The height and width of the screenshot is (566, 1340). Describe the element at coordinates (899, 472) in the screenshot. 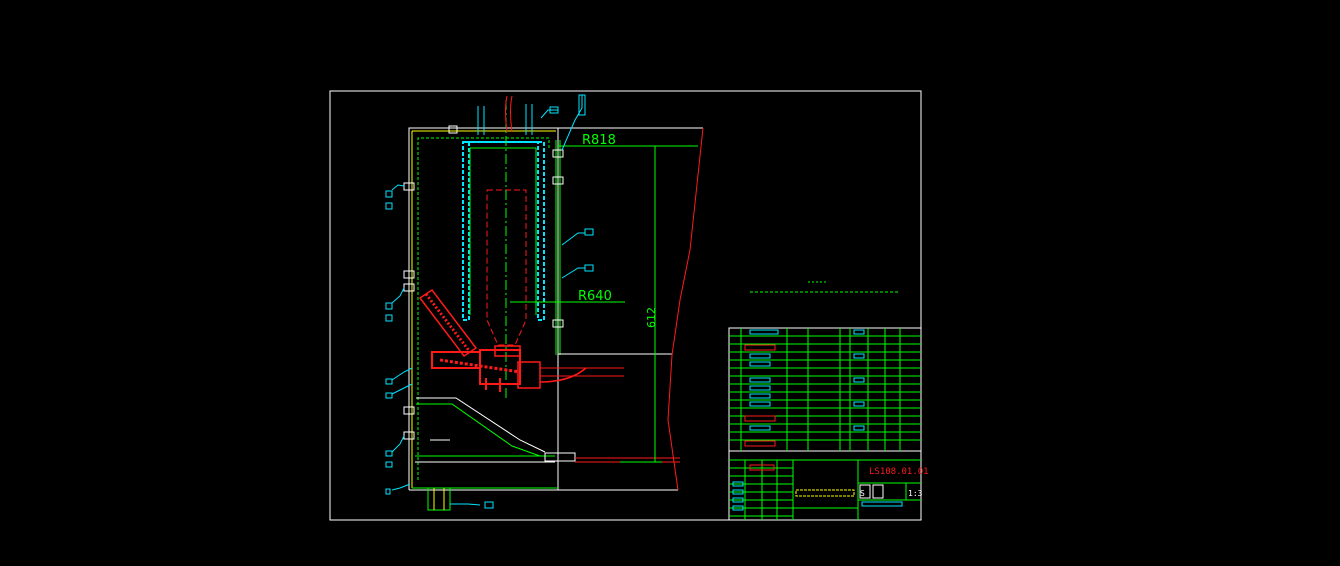

I see `drawing-number: LS108.01.01` at that location.